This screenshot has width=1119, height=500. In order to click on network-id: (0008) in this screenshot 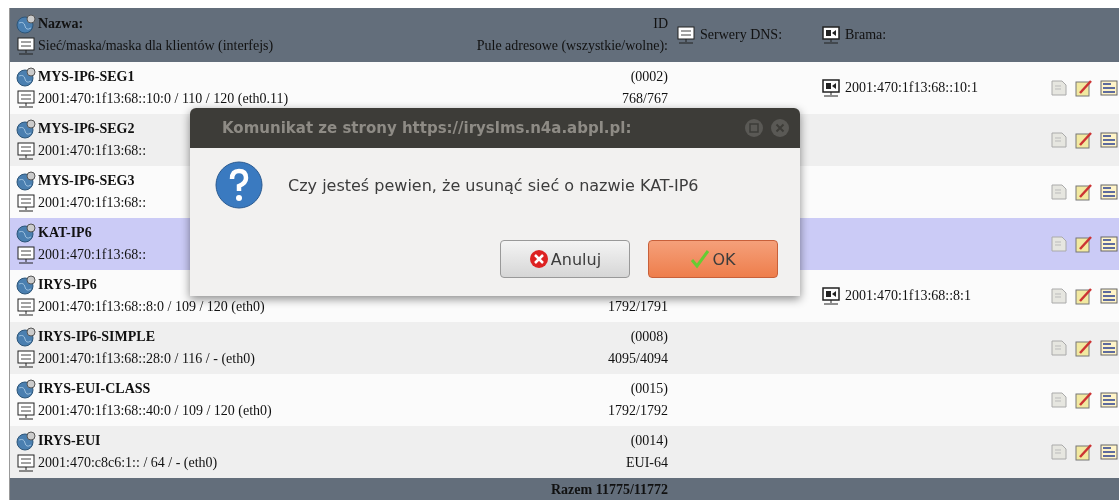, I will do `click(649, 337)`.